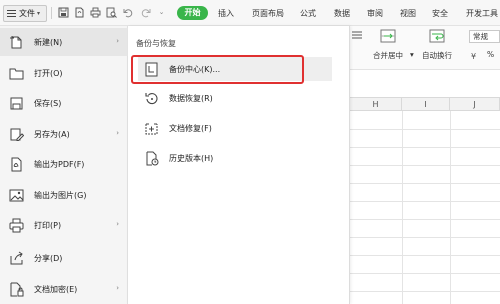  What do you see at coordinates (425, 48) in the screenshot?
I see `ribbon-toolbar: 合并居中 ▾ 自动换行 常规 ¥ %` at bounding box center [425, 48].